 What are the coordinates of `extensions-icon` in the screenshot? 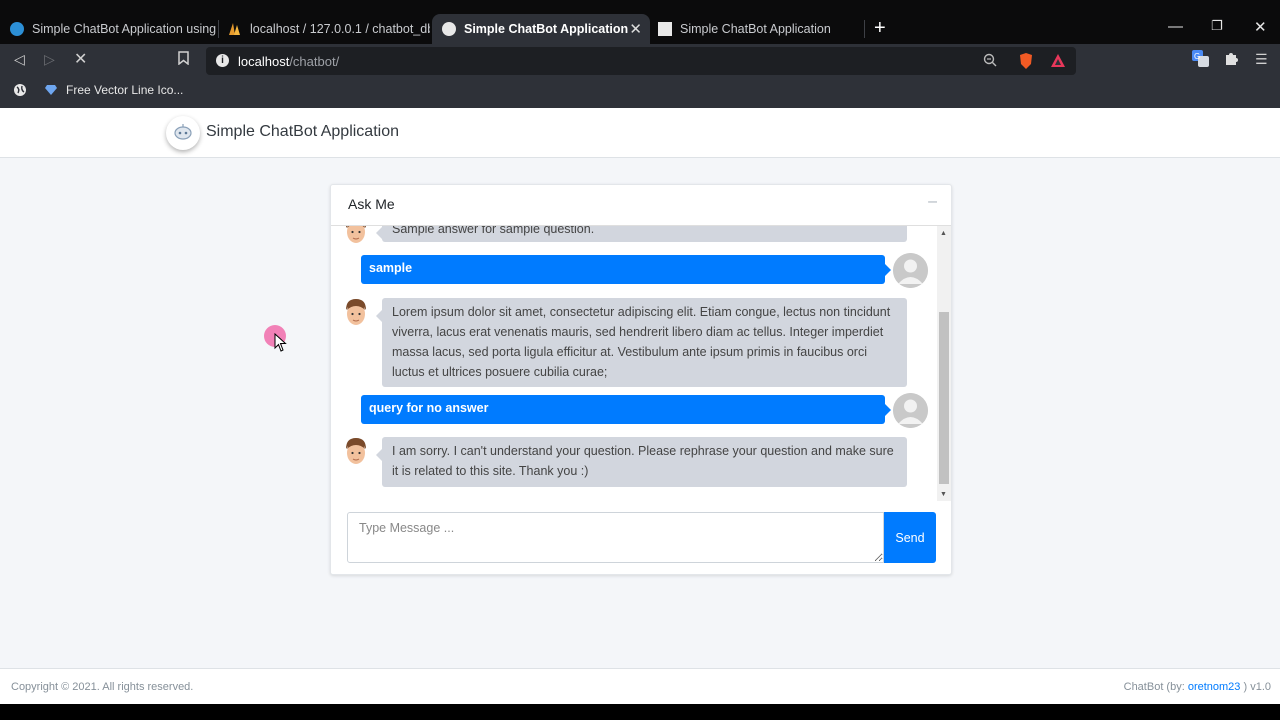 It's located at (1231, 60).